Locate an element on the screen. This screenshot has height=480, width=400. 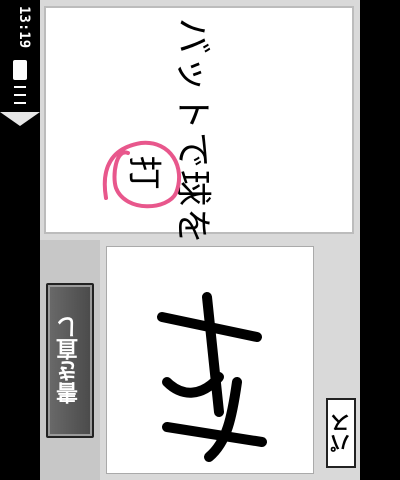
drawn-character is located at coordinates (212, 377).